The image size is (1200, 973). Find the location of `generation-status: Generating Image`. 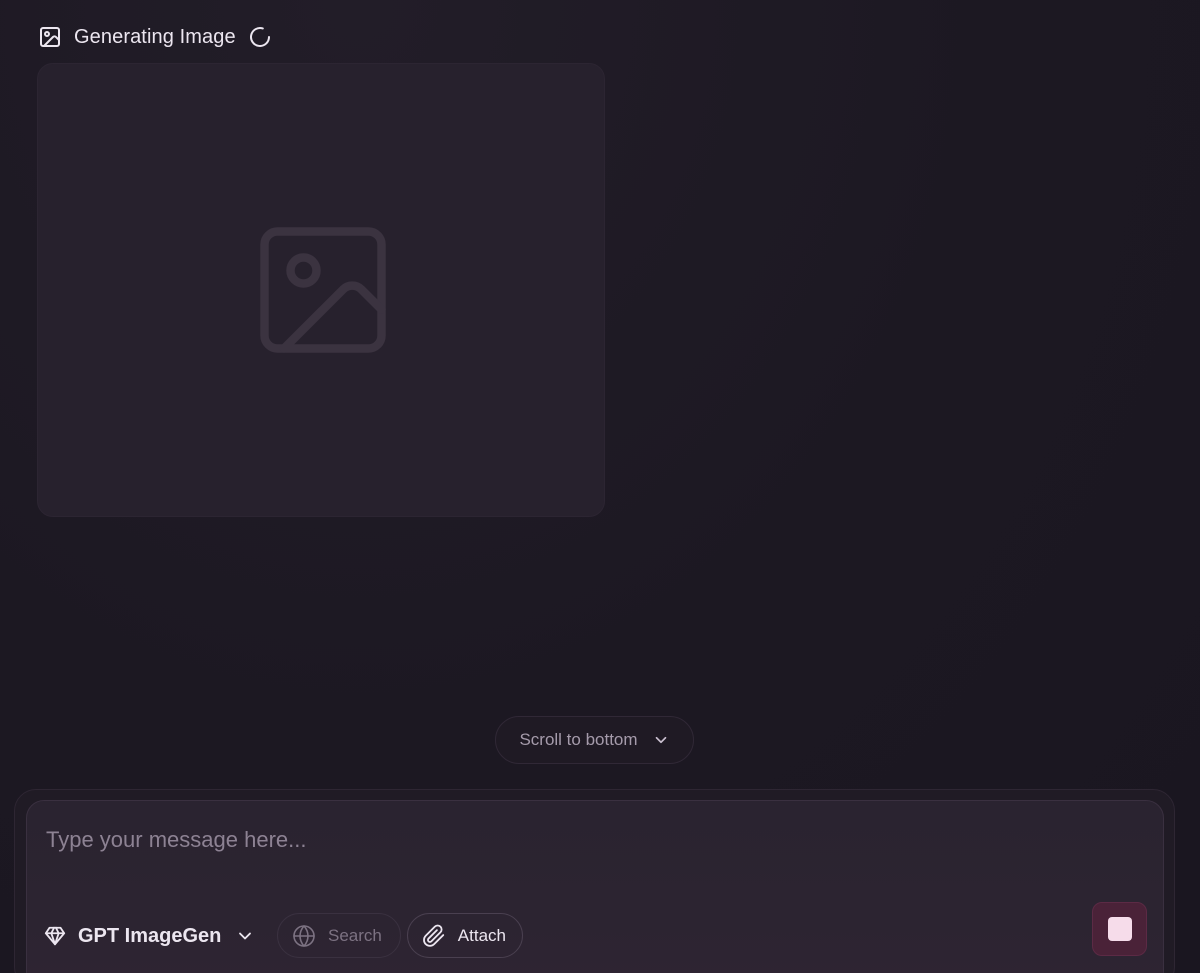

generation-status: Generating Image is located at coordinates (155, 37).